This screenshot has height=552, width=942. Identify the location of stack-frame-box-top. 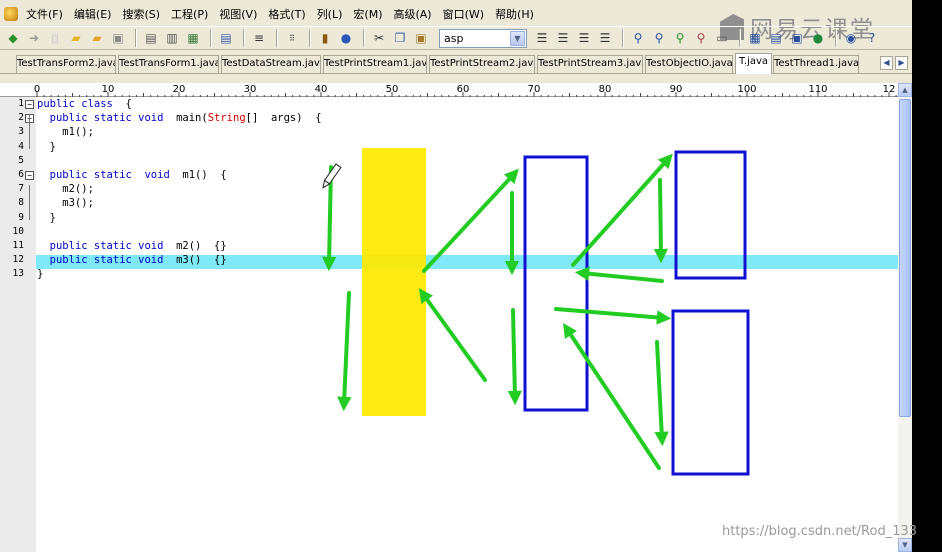
(710, 215).